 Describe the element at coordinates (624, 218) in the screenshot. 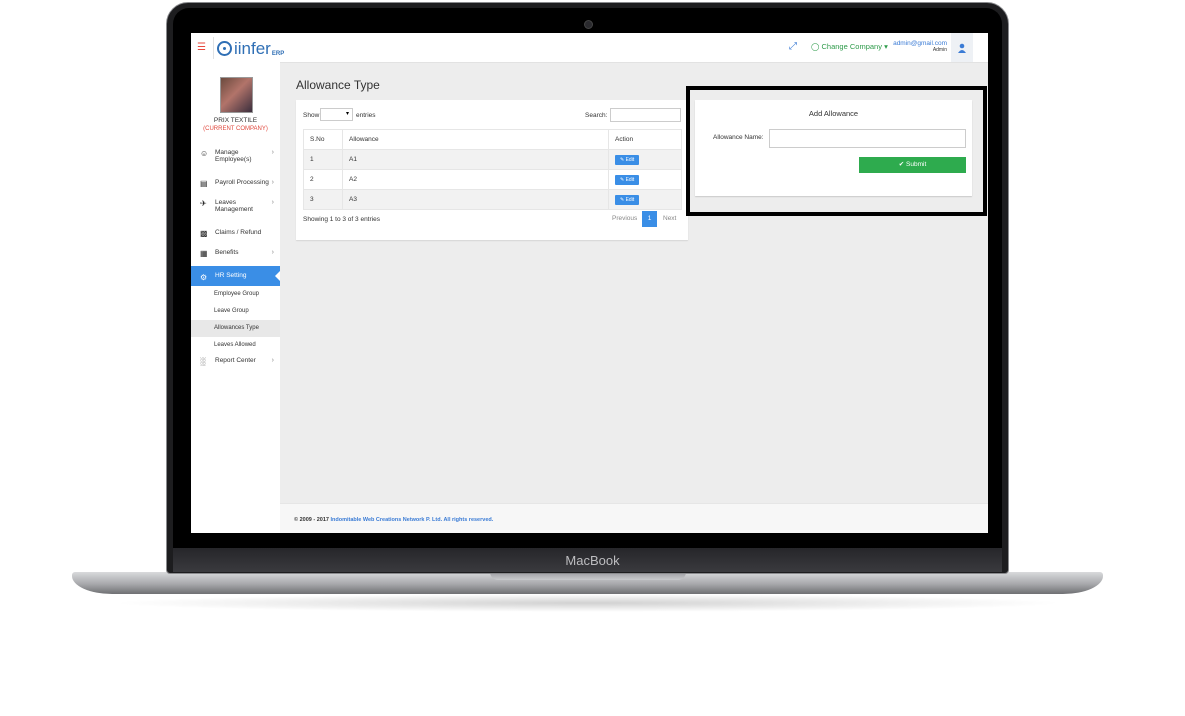

I see `pagination-previous: Previous` at that location.